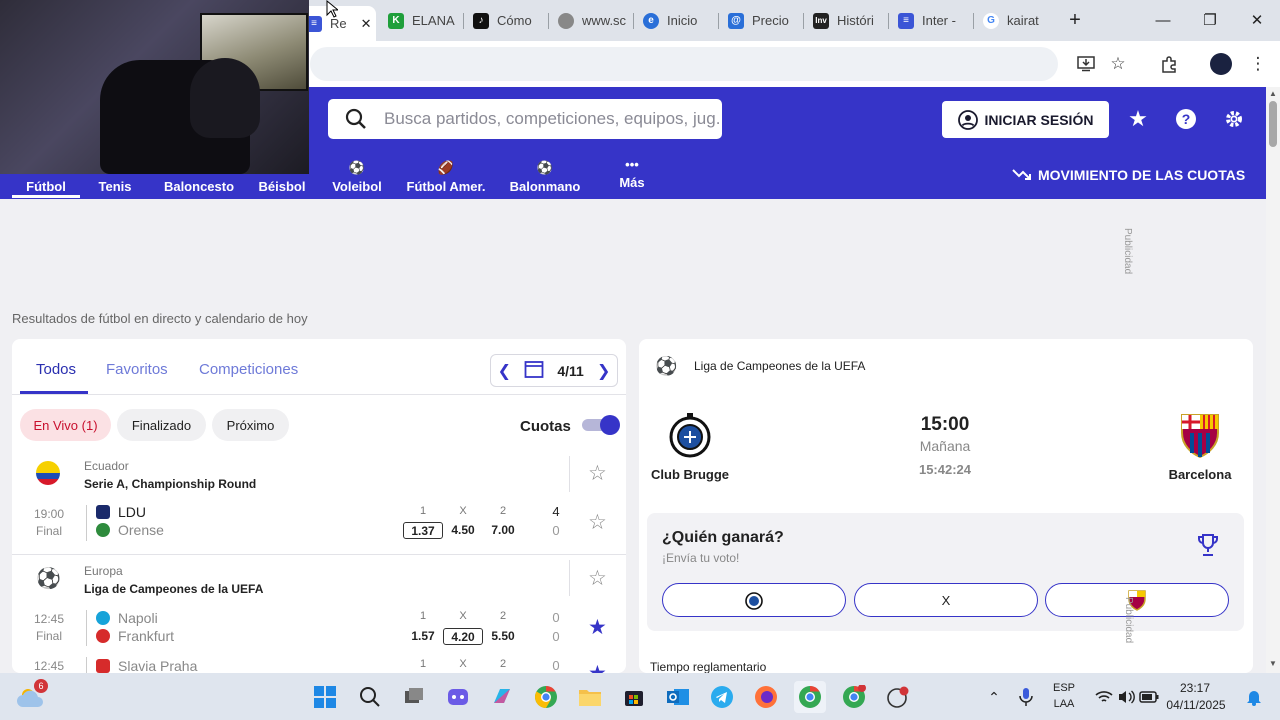 The image size is (1280, 720). What do you see at coordinates (754, 600) in the screenshot?
I see `vote-home-button` at bounding box center [754, 600].